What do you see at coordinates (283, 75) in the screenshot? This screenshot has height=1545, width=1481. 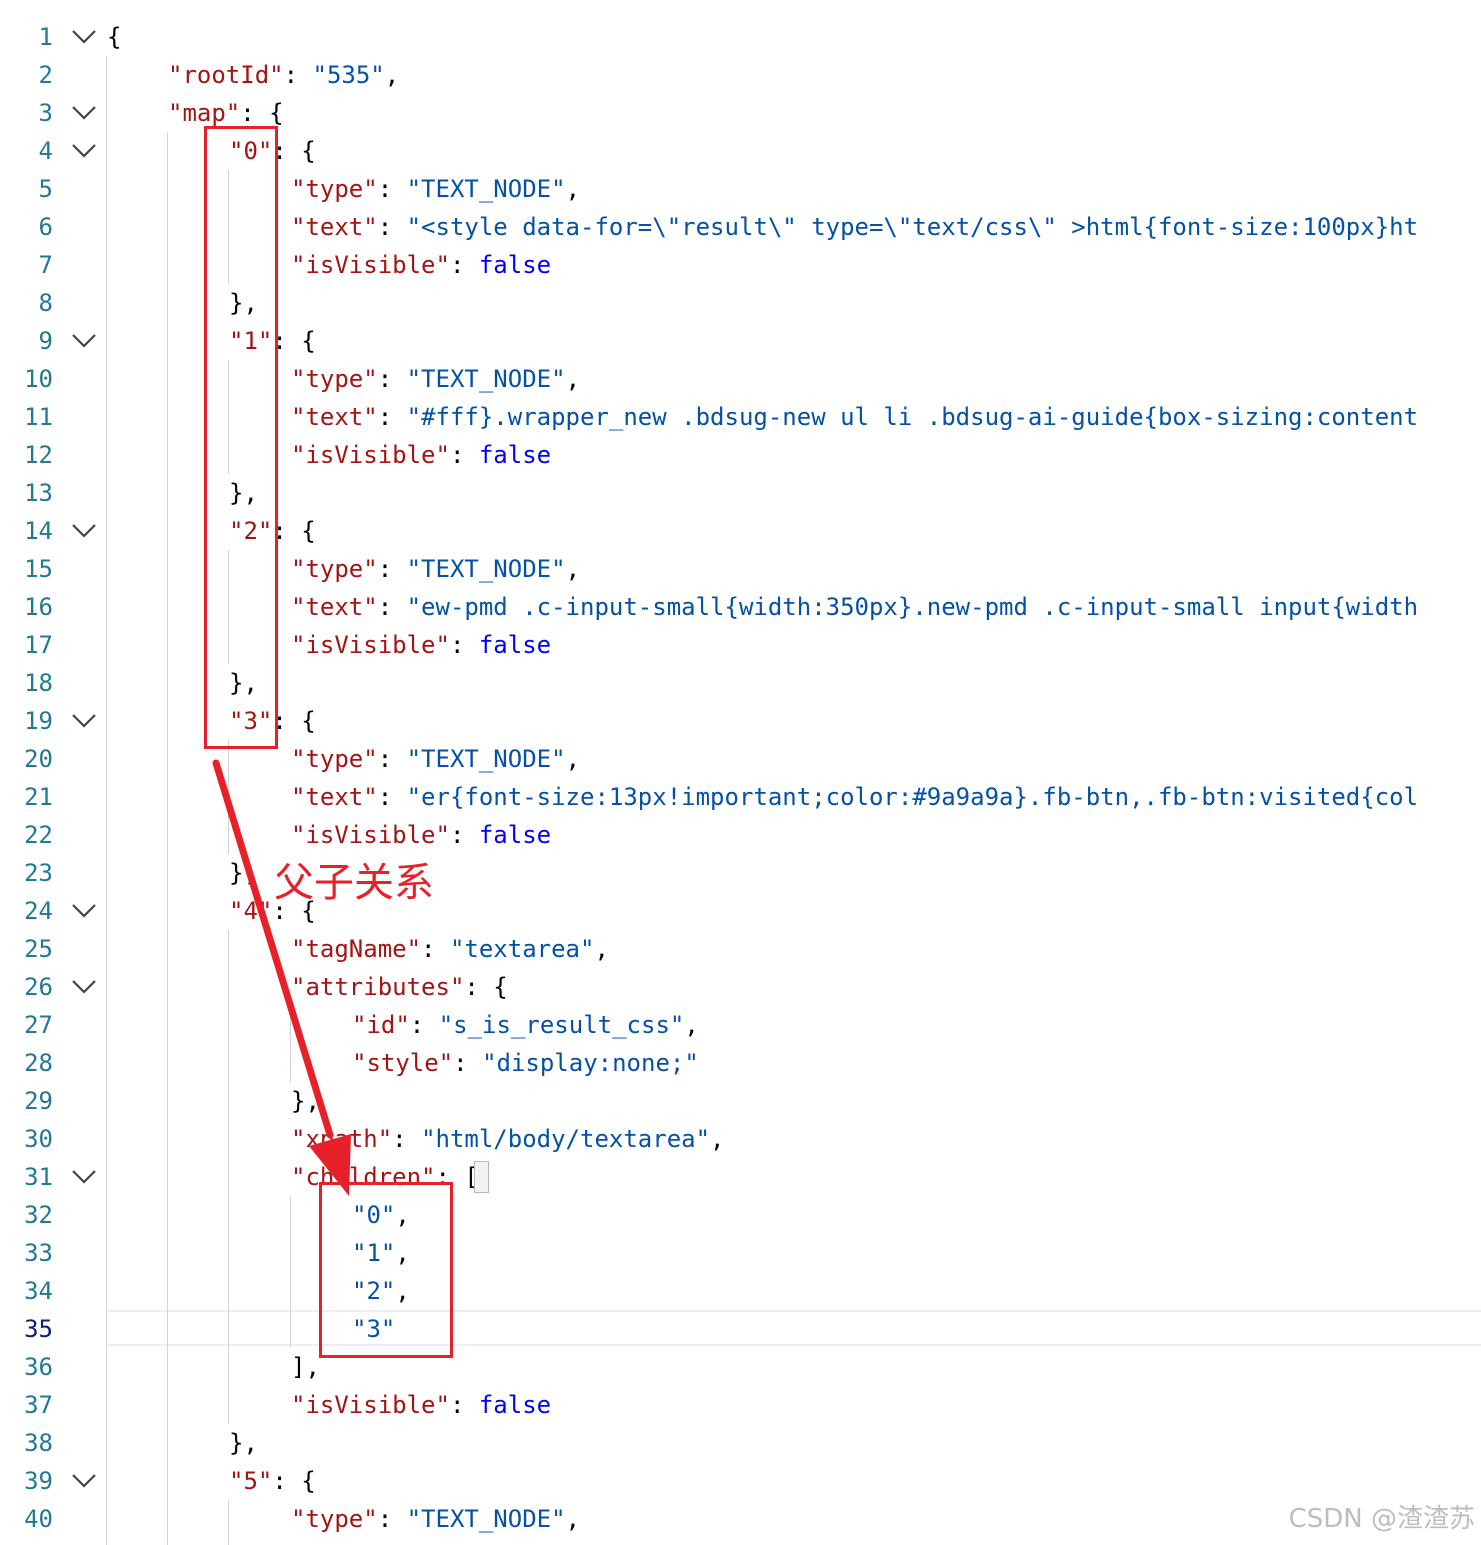 I see `code-text: "rootId": "535",` at bounding box center [283, 75].